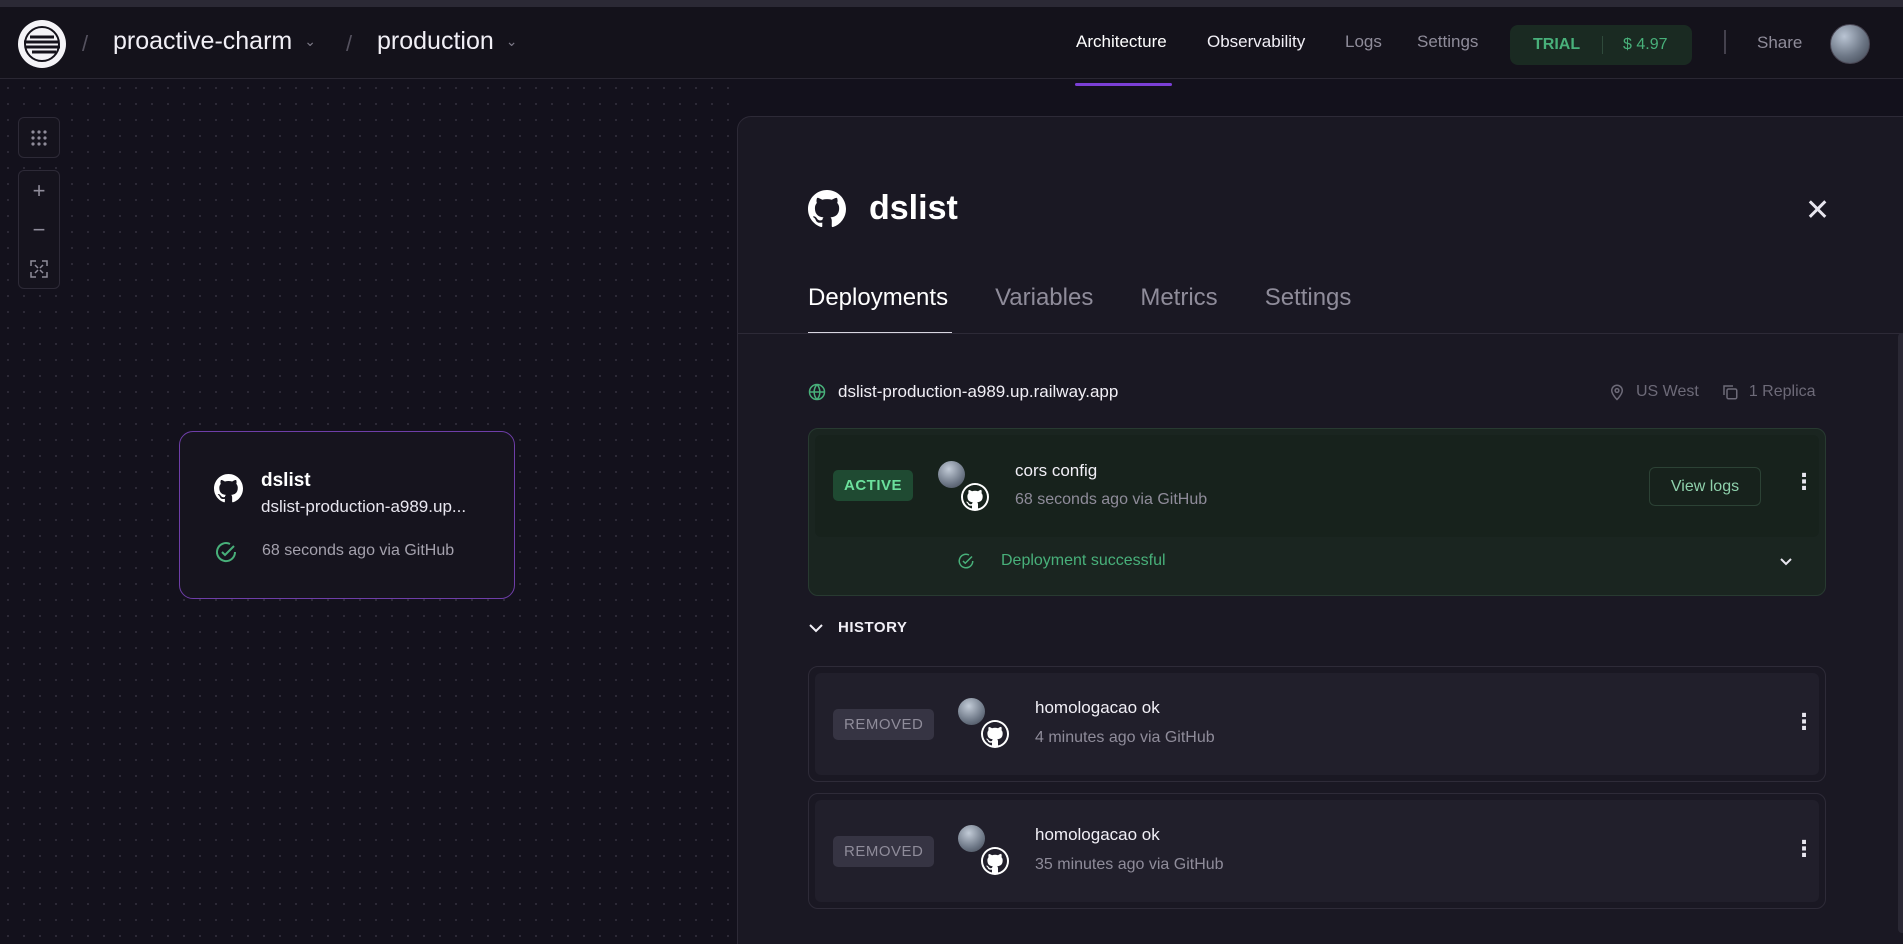 This screenshot has width=1903, height=944. What do you see at coordinates (951, 3) in the screenshot?
I see `browser-top-strip` at bounding box center [951, 3].